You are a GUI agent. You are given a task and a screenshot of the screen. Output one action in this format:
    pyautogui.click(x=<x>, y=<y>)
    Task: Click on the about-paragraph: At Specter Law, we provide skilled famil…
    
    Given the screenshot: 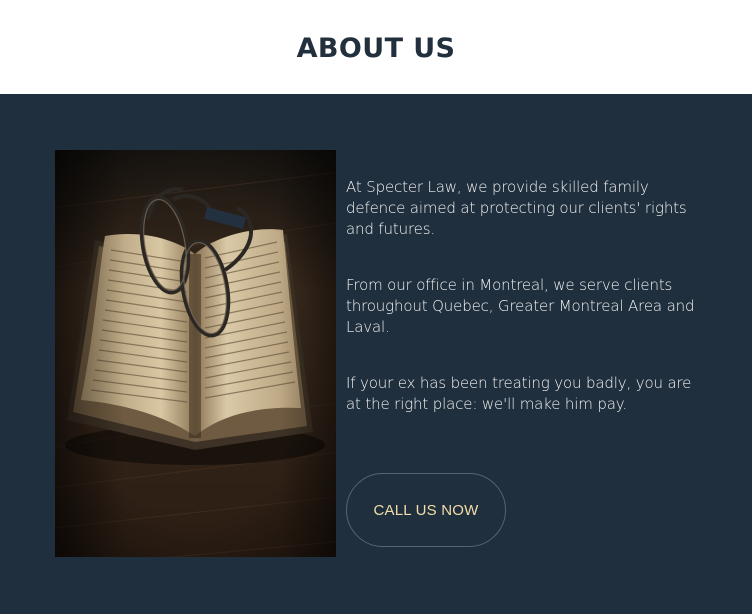 What is the action you would take?
    pyautogui.click(x=516, y=208)
    